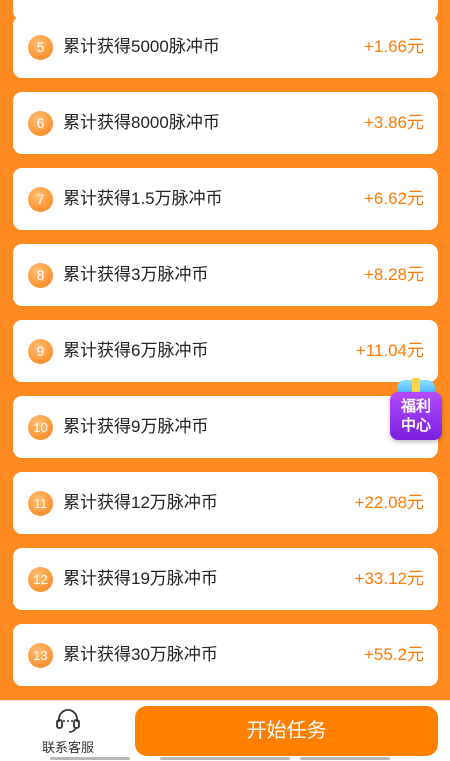 This screenshot has height=761, width=450. What do you see at coordinates (389, 578) in the screenshot?
I see `task-reward: +33.12元` at bounding box center [389, 578].